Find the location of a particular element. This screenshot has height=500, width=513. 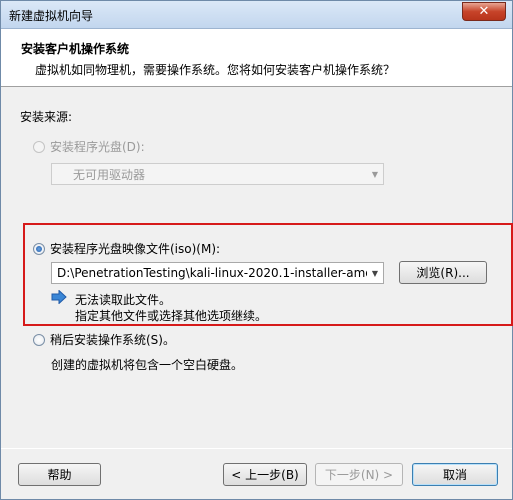

title-bar: 新建虚拟机向导 ✕ is located at coordinates (256, 15).